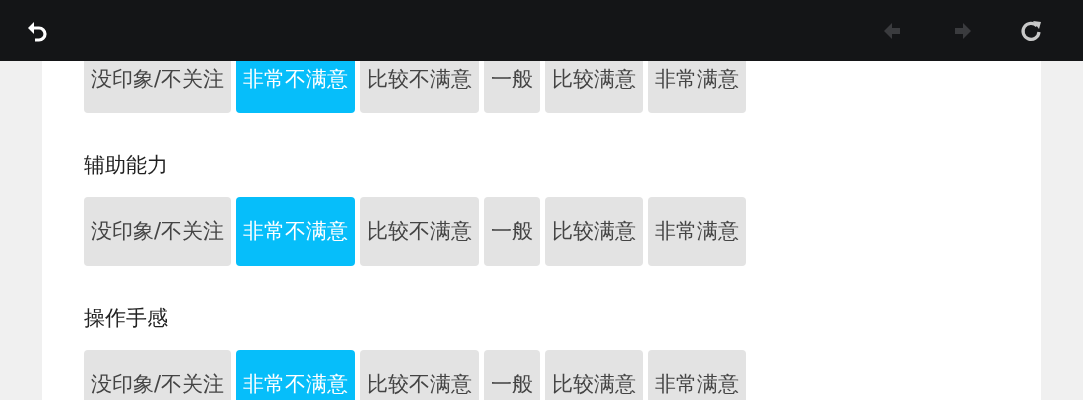  I want to click on refresh-icon, so click(1031, 31).